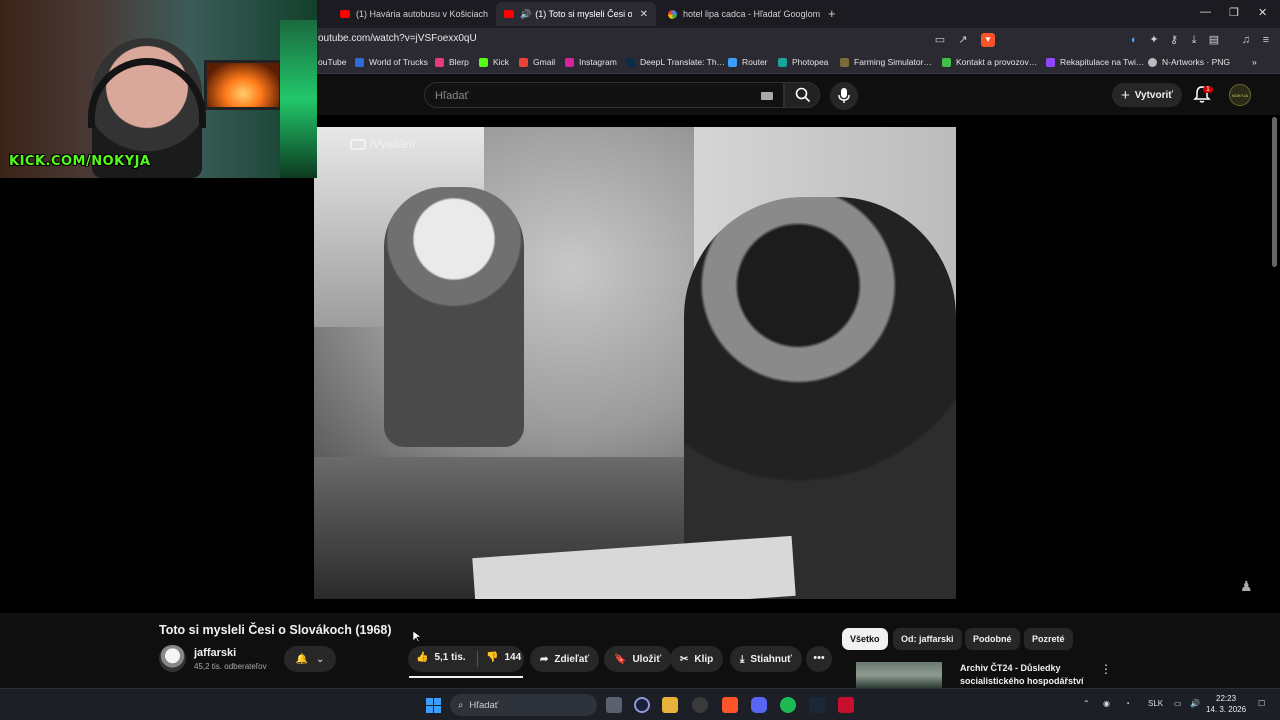 The height and width of the screenshot is (720, 1280). What do you see at coordinates (494, 62) in the screenshot?
I see `bookmark-kick: Kick` at bounding box center [494, 62].